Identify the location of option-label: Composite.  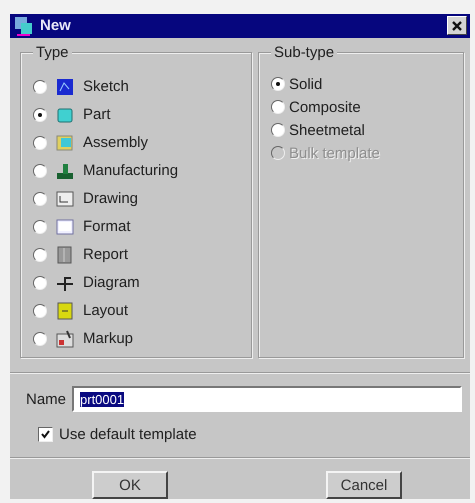
(325, 107).